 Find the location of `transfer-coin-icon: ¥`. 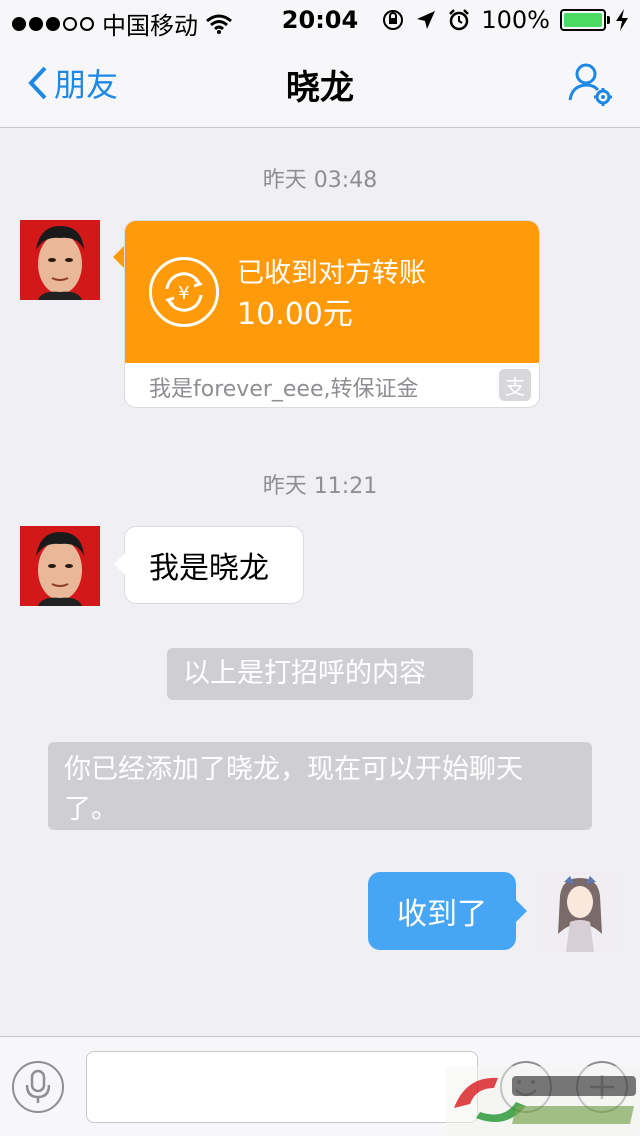

transfer-coin-icon: ¥ is located at coordinates (184, 292).